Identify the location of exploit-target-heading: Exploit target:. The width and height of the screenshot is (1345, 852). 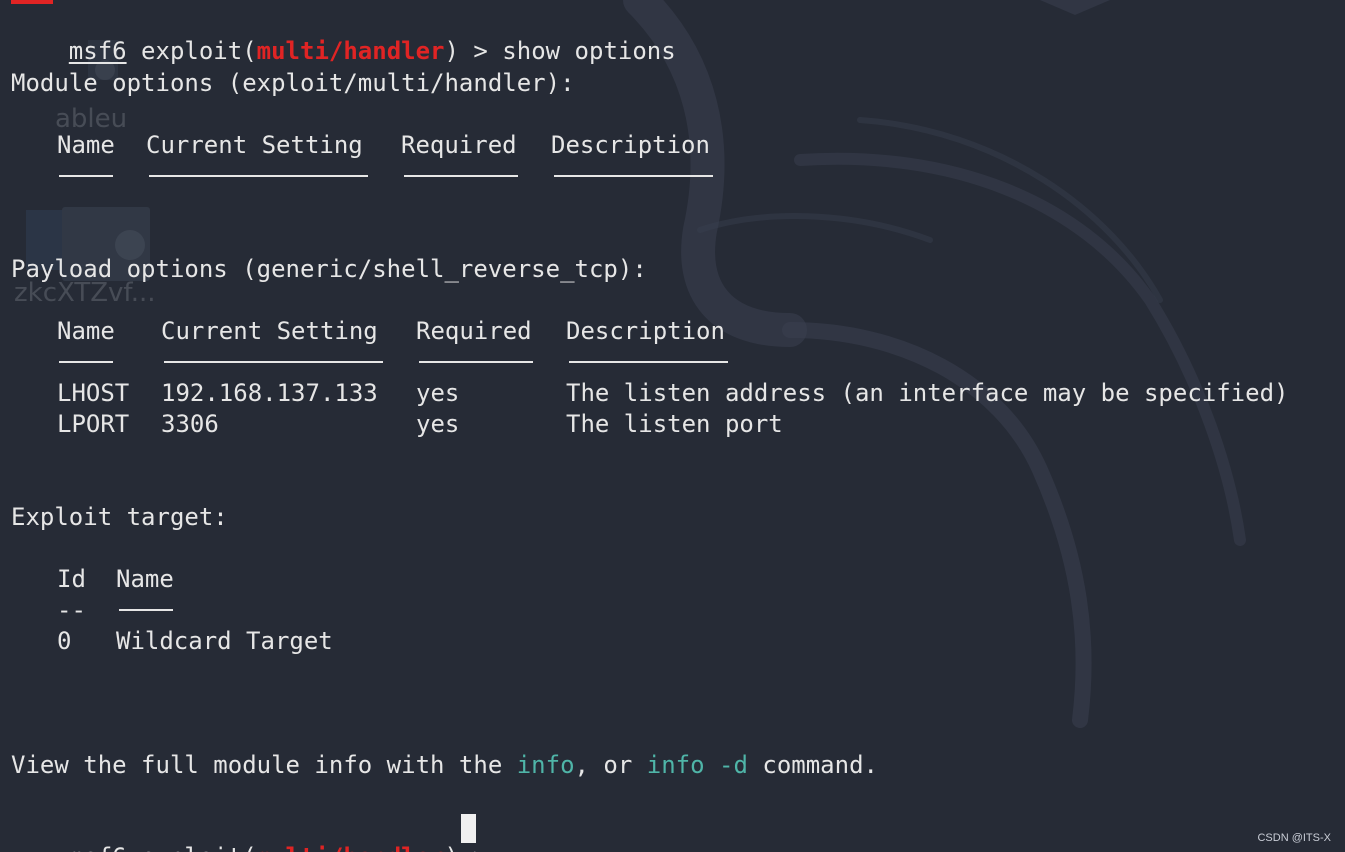
(119, 517).